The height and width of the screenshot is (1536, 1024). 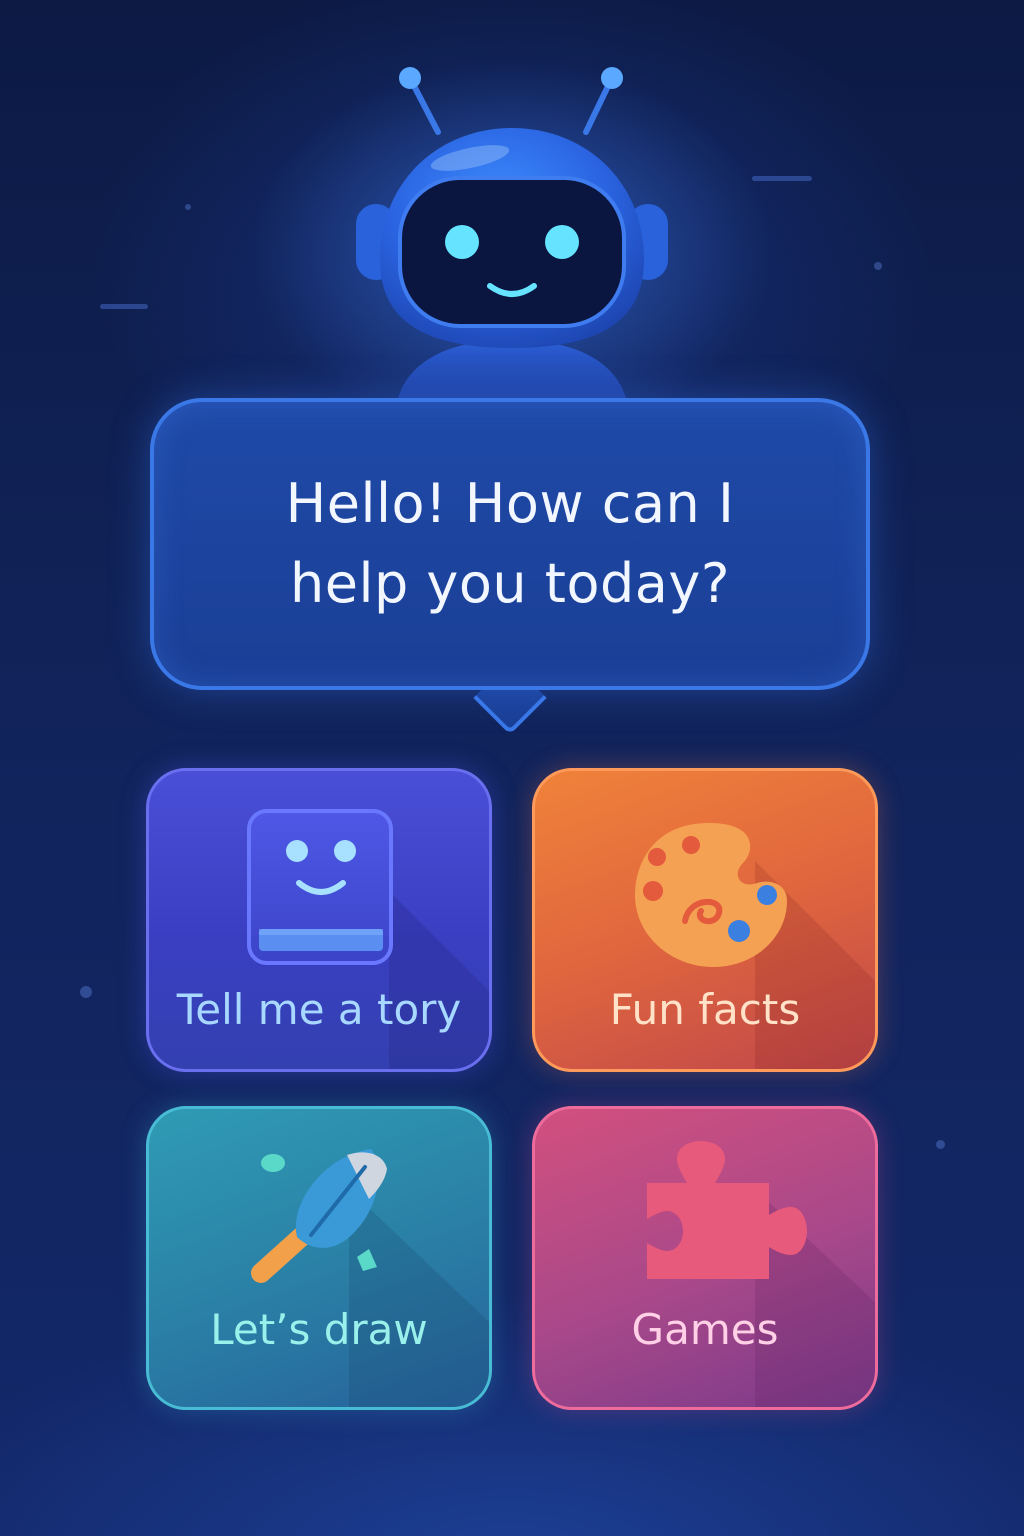 What do you see at coordinates (319, 1009) in the screenshot?
I see `tell-story-label: Tell me a tory` at bounding box center [319, 1009].